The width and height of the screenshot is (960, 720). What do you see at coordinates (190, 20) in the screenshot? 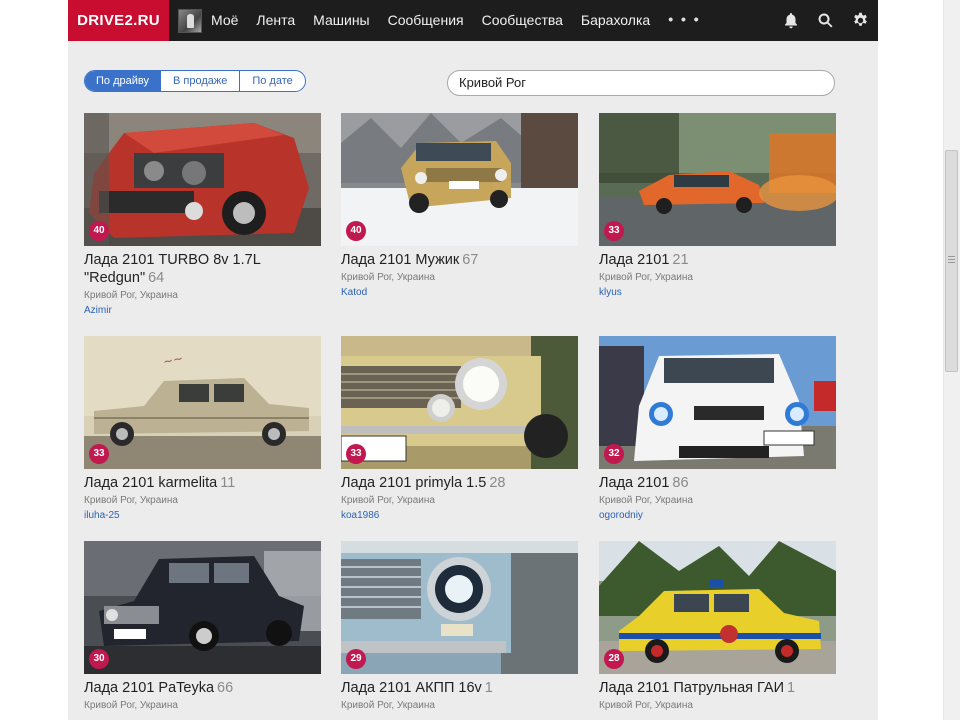
I see `user-avatar` at bounding box center [190, 20].